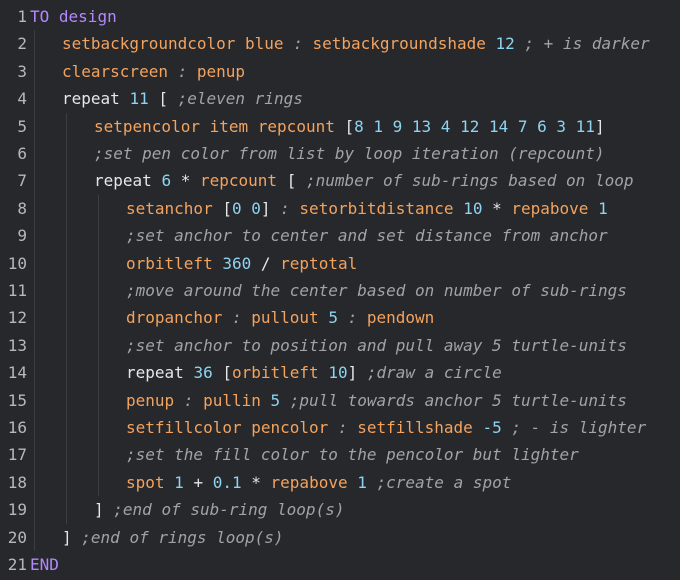  I want to click on func-token: pencolor, so click(290, 427).